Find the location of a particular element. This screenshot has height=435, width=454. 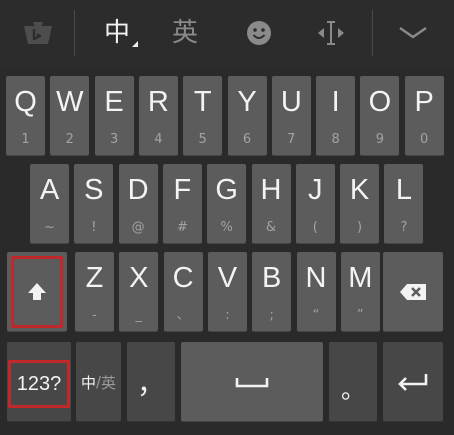

key-g: G% is located at coordinates (227, 204).